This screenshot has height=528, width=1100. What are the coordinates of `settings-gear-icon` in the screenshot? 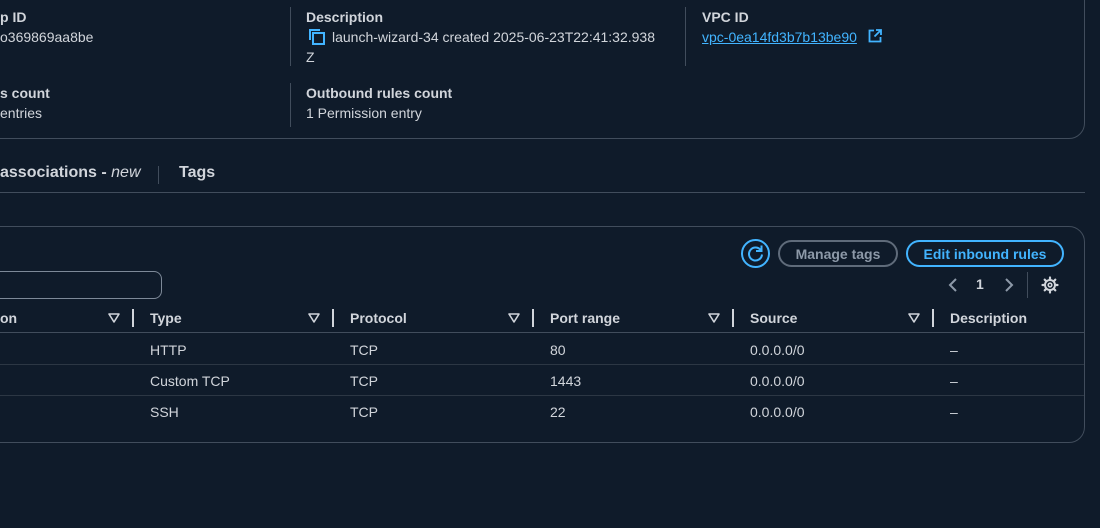 It's located at (1050, 285).